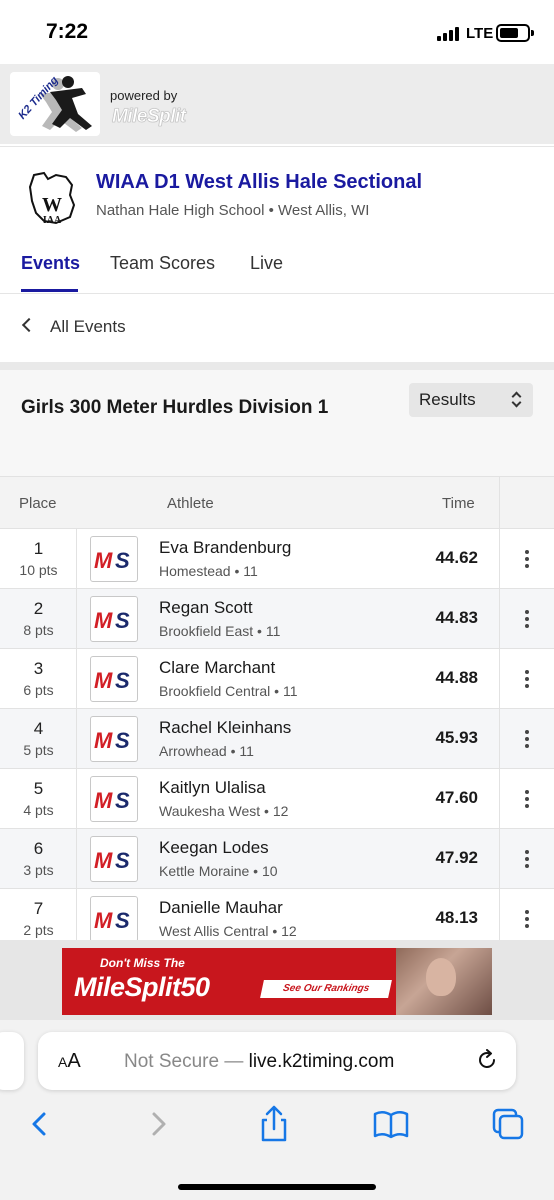 Image resolution: width=554 pixels, height=1200 pixels. I want to click on meet-location: Nathan Hale High School • West Allis, WI, so click(233, 210).